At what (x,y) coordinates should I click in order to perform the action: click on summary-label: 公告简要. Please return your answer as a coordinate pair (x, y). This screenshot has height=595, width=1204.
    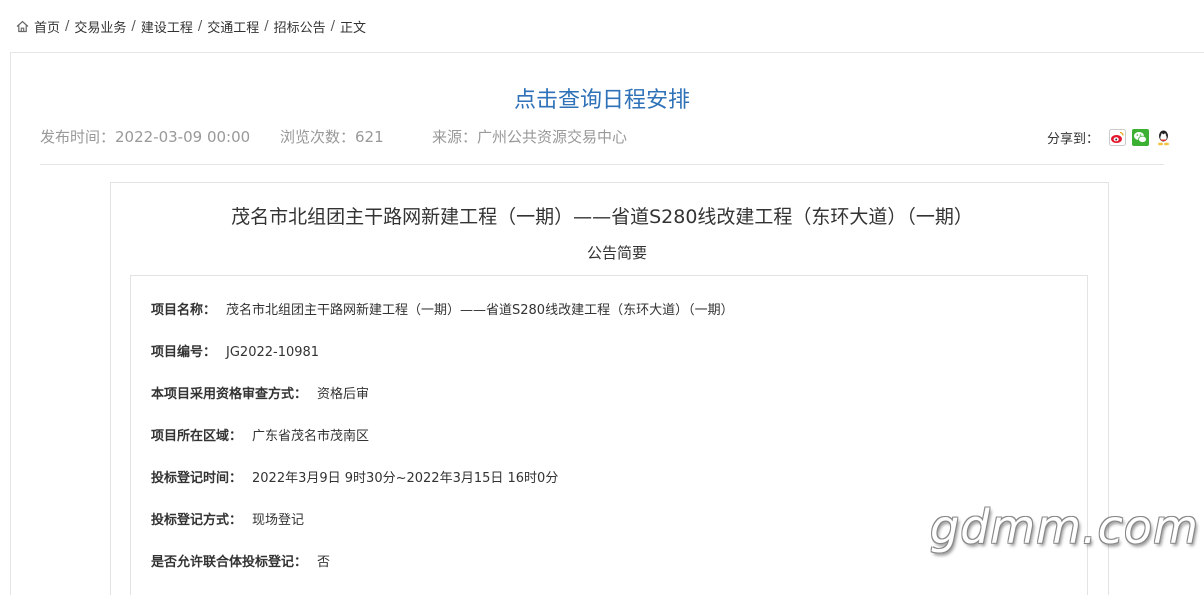
    Looking at the image, I should click on (616, 253).